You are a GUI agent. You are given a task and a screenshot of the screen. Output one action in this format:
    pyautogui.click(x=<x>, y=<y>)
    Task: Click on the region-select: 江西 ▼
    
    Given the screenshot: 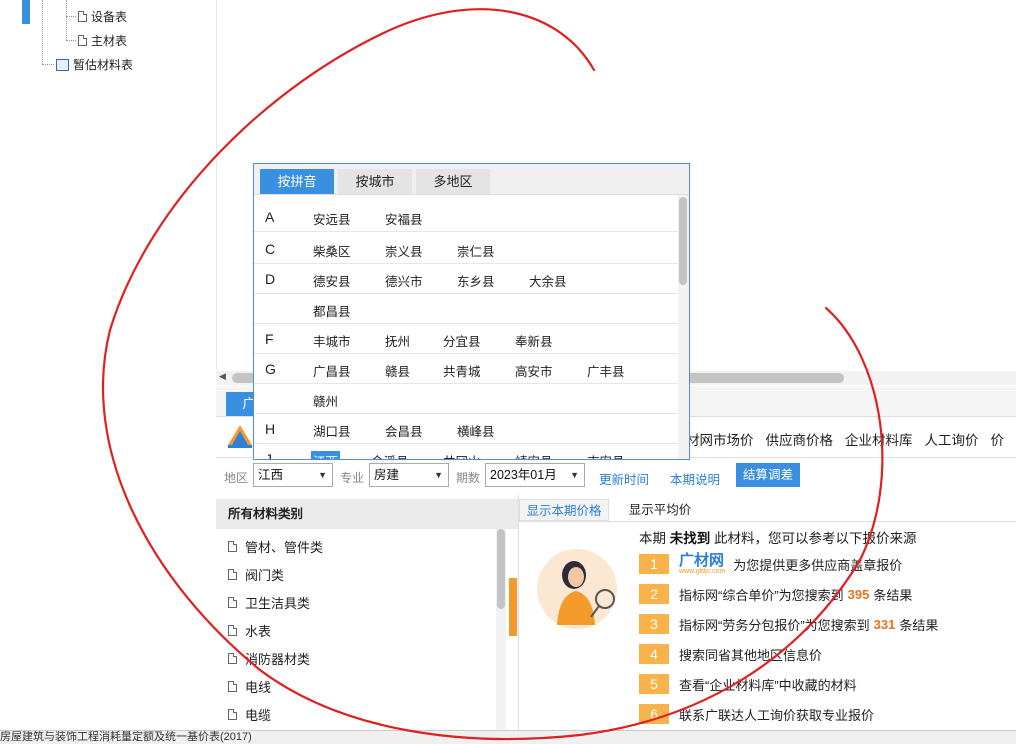 What is the action you would take?
    pyautogui.click(x=293, y=475)
    